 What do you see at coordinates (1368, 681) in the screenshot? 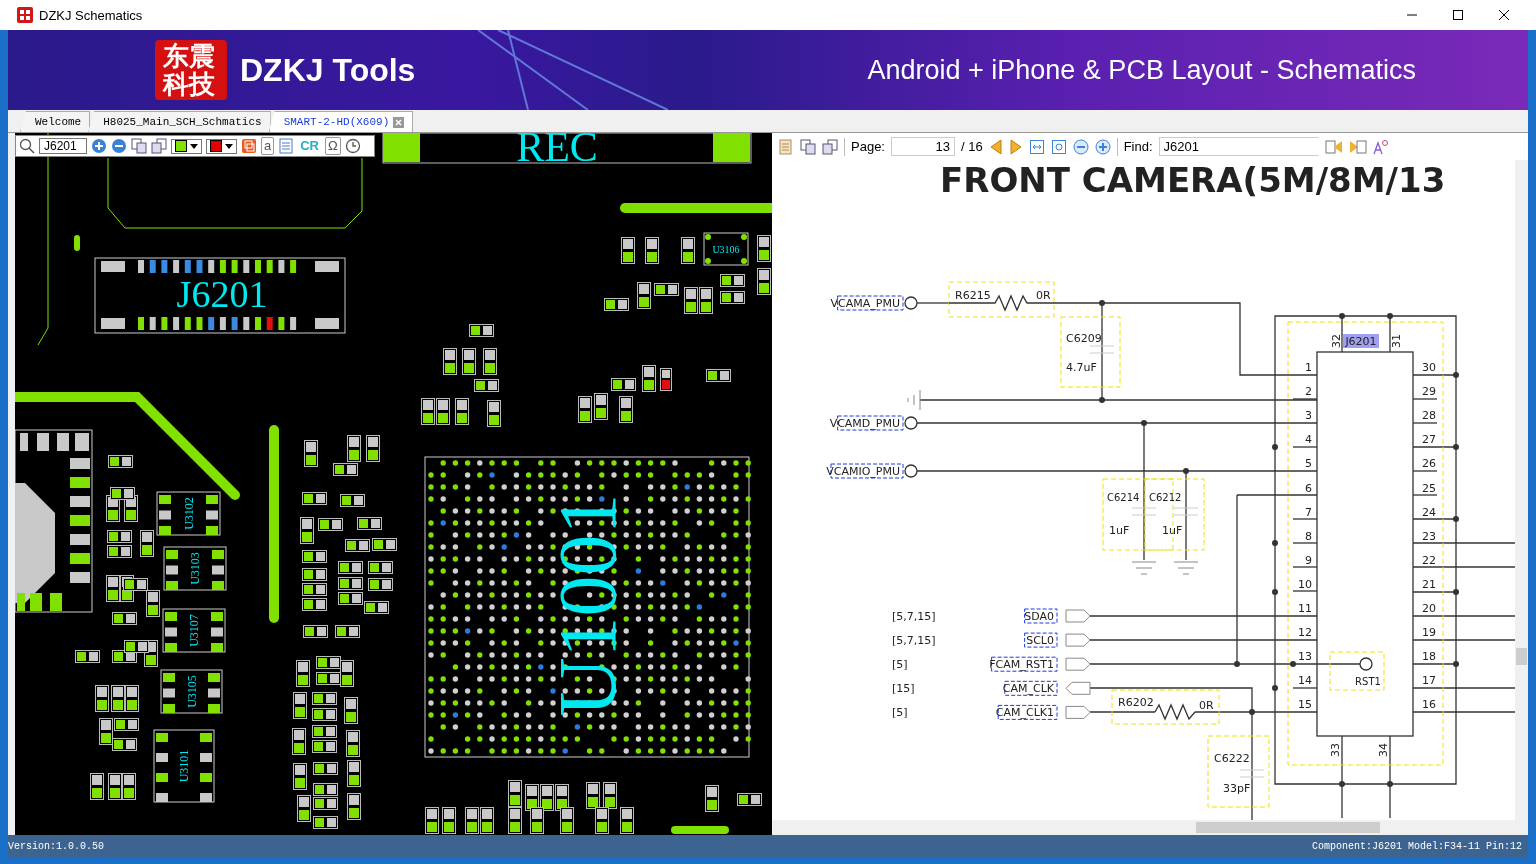
I see `test-point-label: RST1` at bounding box center [1368, 681].